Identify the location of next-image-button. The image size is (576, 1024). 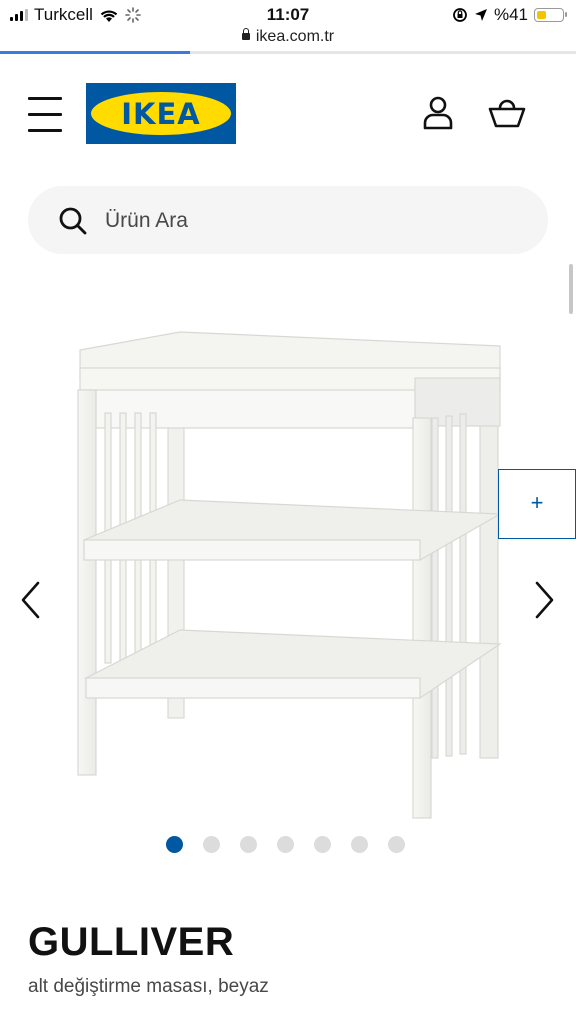
(545, 602).